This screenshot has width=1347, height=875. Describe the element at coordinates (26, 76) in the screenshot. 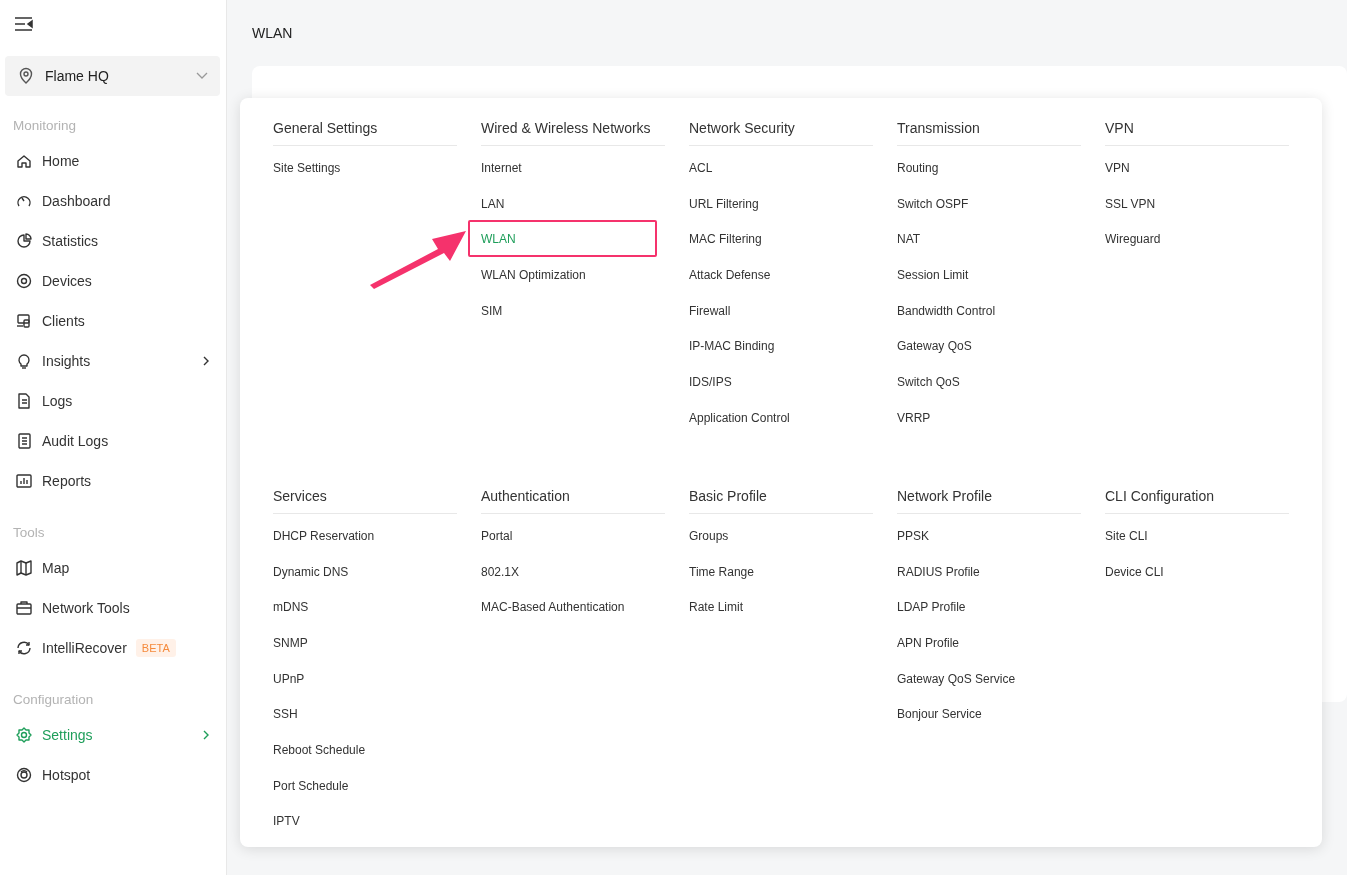

I see `location-pin-icon` at that location.